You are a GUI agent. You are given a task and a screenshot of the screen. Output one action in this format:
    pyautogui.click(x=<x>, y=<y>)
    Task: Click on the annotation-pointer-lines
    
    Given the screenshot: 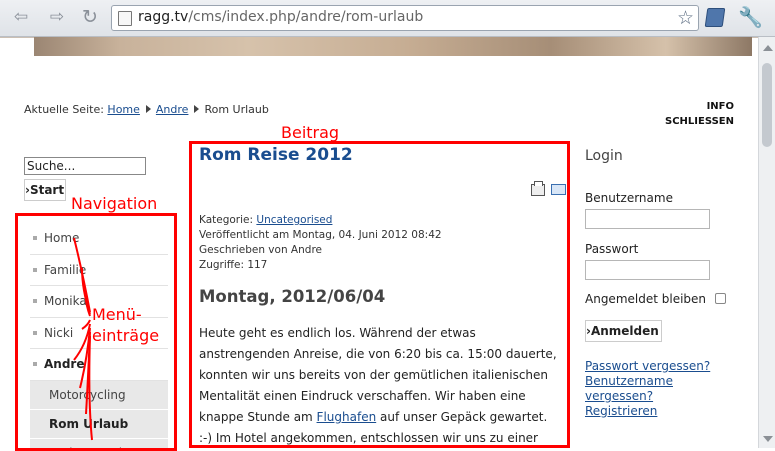 What is the action you would take?
    pyautogui.click(x=83, y=339)
    